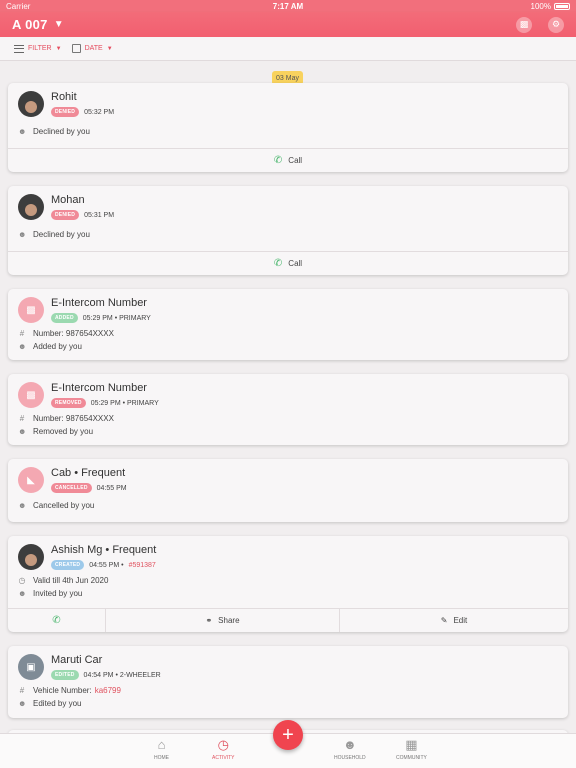  What do you see at coordinates (350, 750) in the screenshot?
I see `nav-household: ☻ HOUSEHOLD` at bounding box center [350, 750].